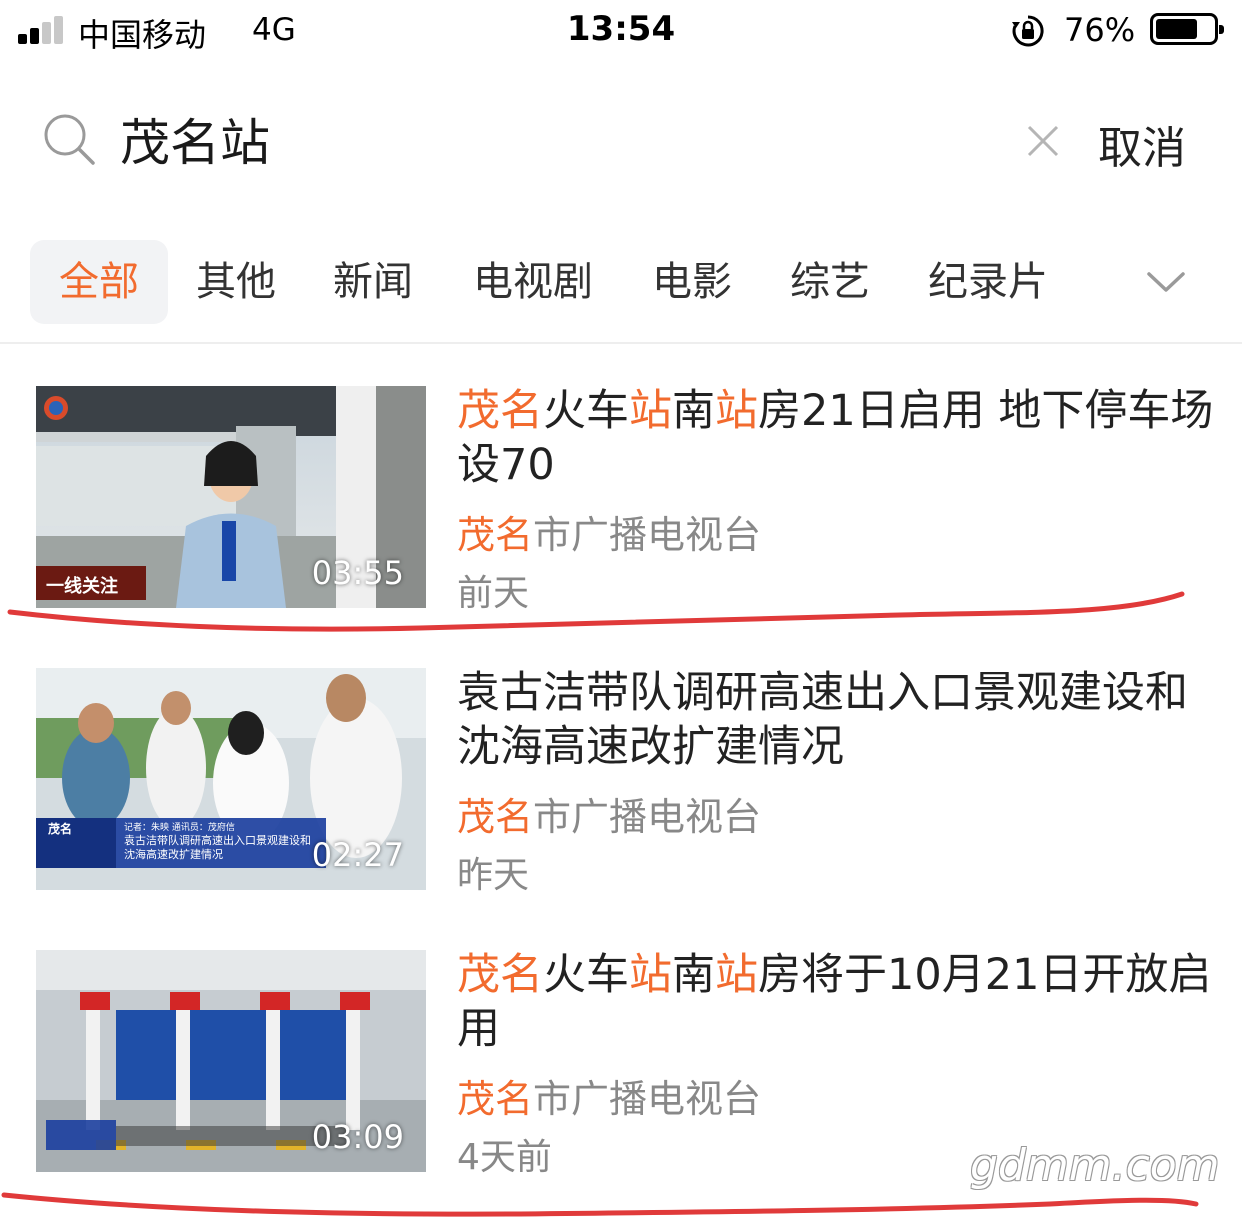  Describe the element at coordinates (493, 875) in the screenshot. I see `result-date: 昨天` at that location.